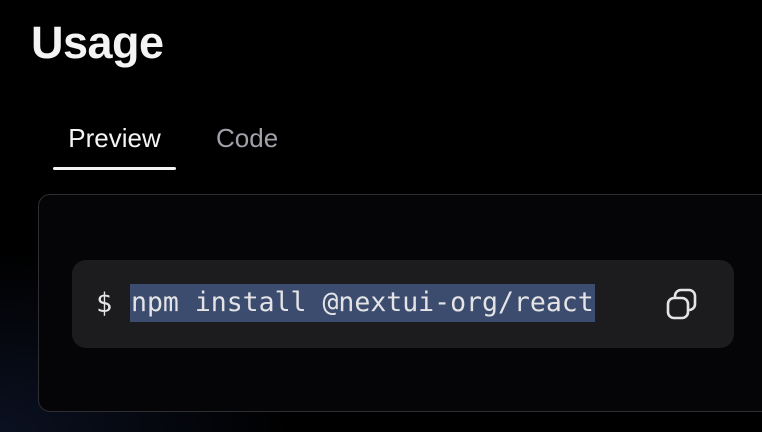 The image size is (762, 432). I want to click on copy-button, so click(682, 304).